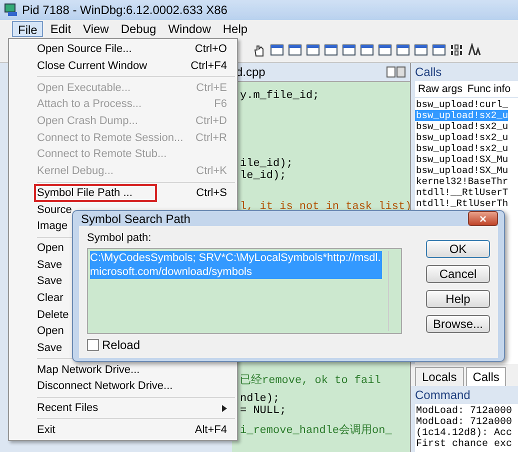 The width and height of the screenshot is (518, 452). Describe the element at coordinates (465, 433) in the screenshot. I see `output-line: (1c14.12d8): Acc` at that location.